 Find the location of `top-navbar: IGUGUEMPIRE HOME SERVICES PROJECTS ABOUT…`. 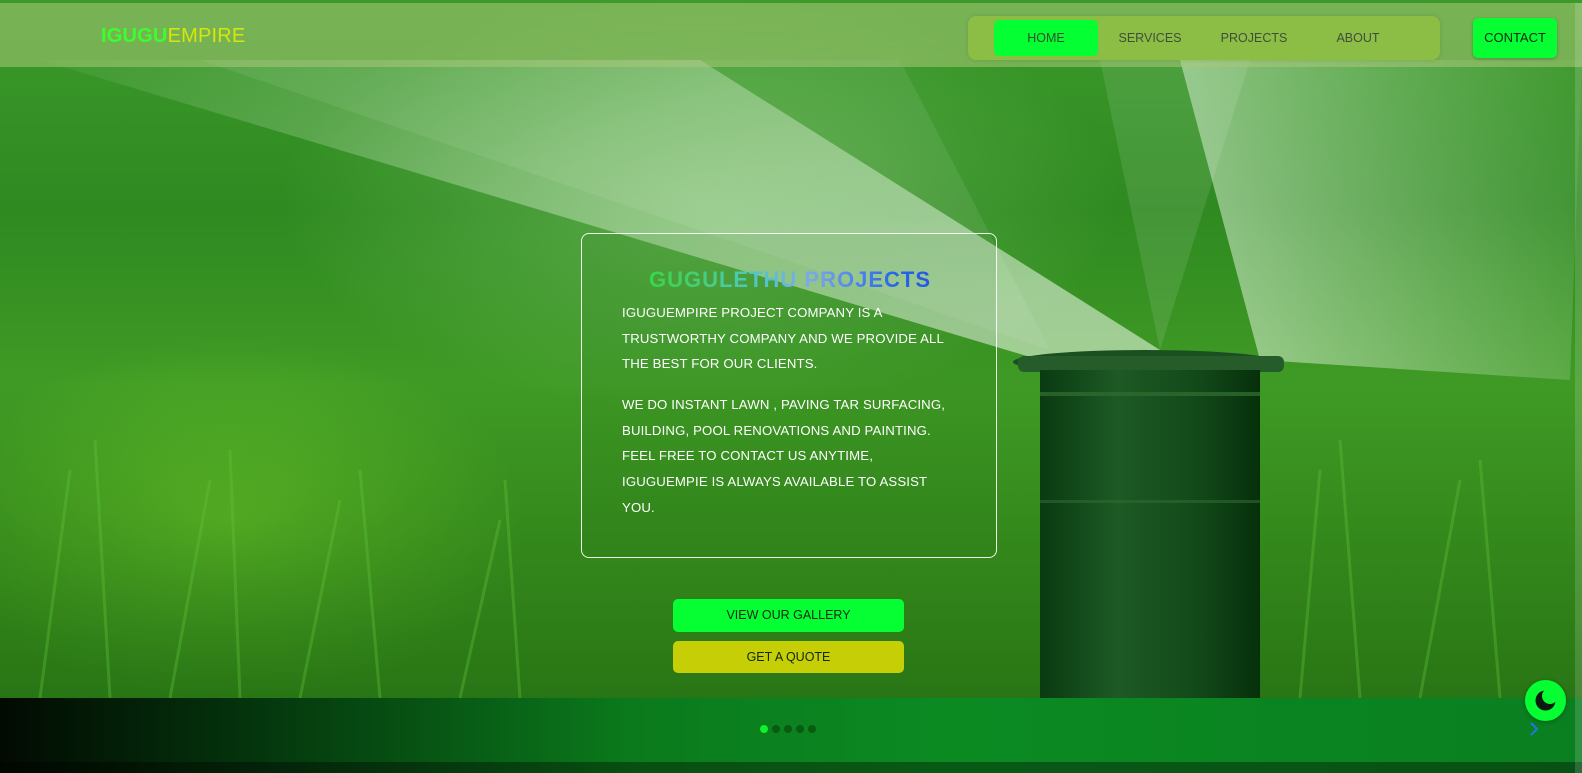

top-navbar: IGUGUEMPIRE HOME SERVICES PROJECTS ABOUT… is located at coordinates (791, 35).